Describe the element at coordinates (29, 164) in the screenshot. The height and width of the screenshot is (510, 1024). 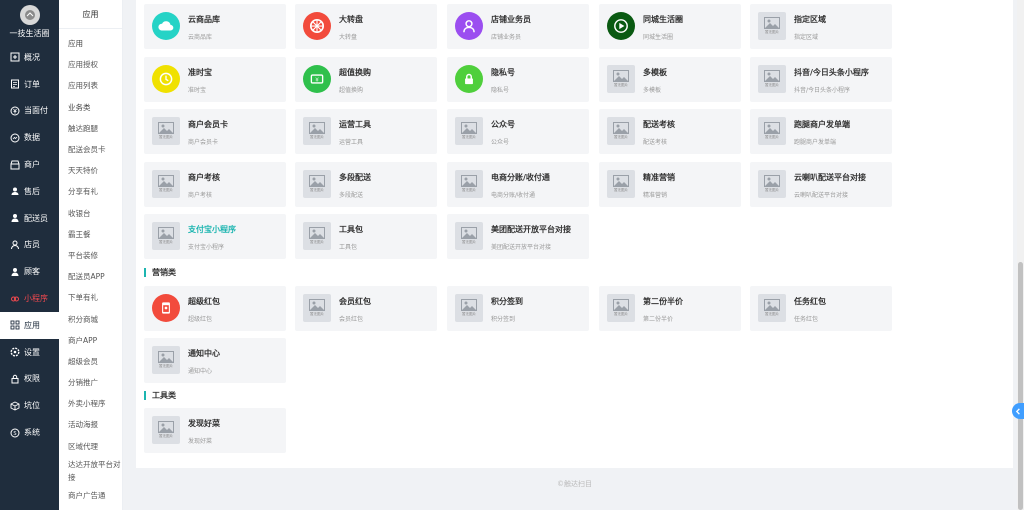
I see `nav-item-shop: 商户` at that location.